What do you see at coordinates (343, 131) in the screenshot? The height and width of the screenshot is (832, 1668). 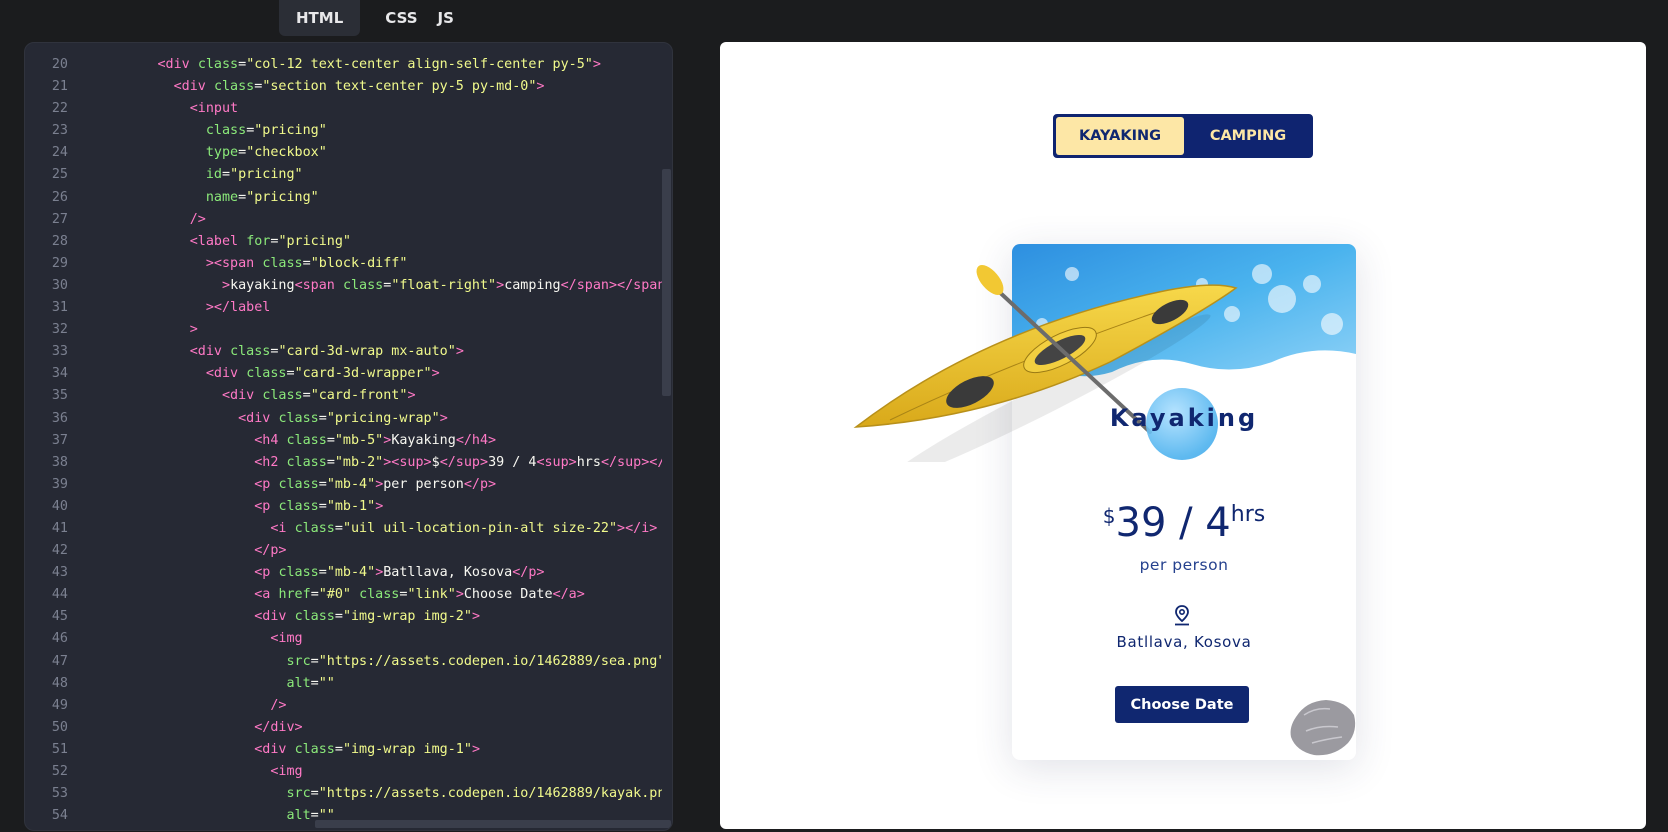 I see `code-line: 23 class="pricing"` at bounding box center [343, 131].